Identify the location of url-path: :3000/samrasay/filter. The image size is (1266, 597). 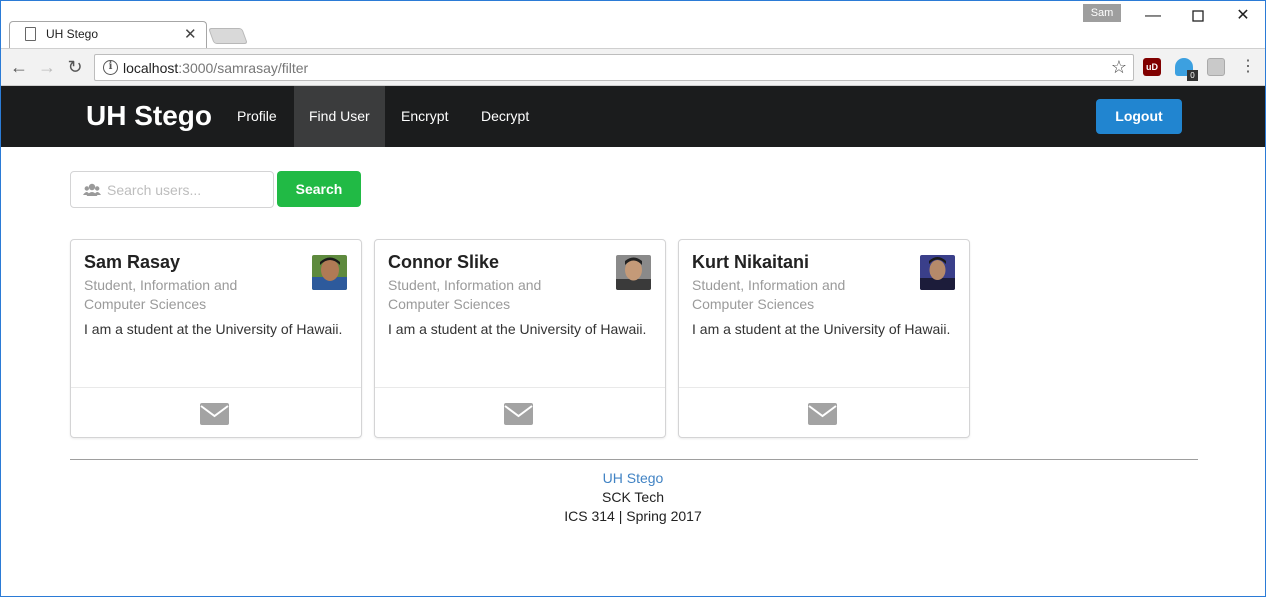
(243, 68).